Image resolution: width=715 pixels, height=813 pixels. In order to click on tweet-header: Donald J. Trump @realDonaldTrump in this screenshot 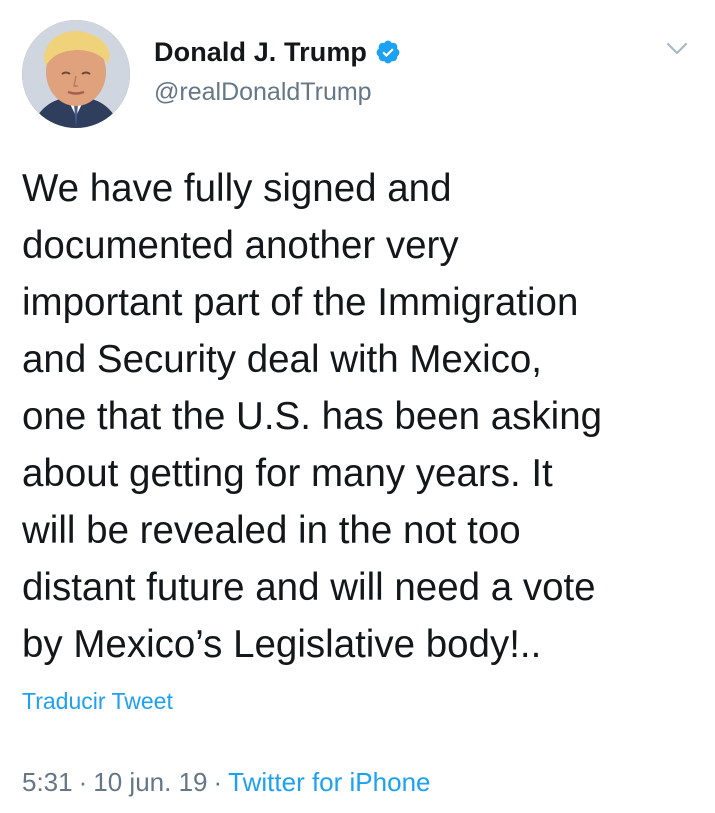, I will do `click(357, 75)`.